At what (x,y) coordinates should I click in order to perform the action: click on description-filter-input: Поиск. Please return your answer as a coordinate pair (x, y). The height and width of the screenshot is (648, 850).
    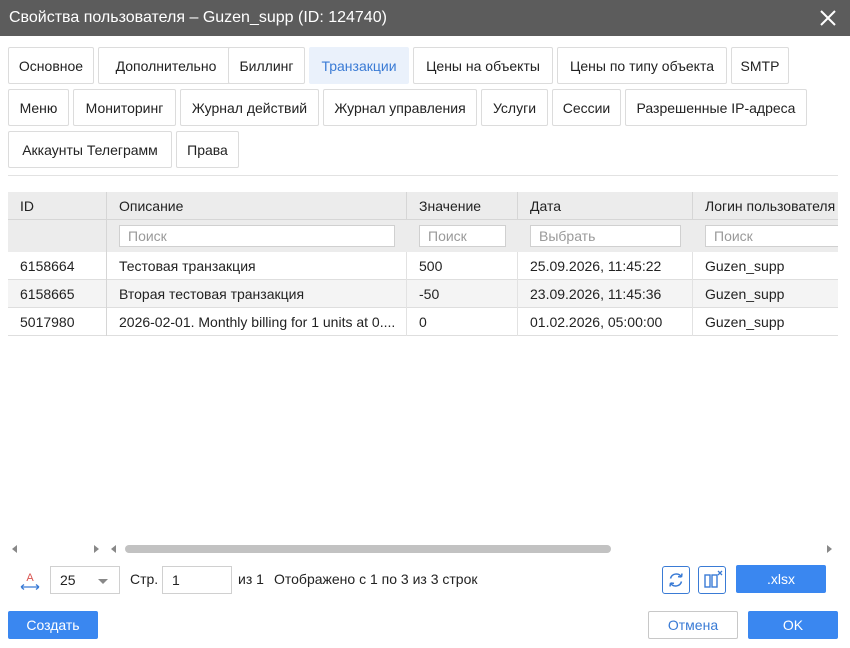
    Looking at the image, I should click on (257, 236).